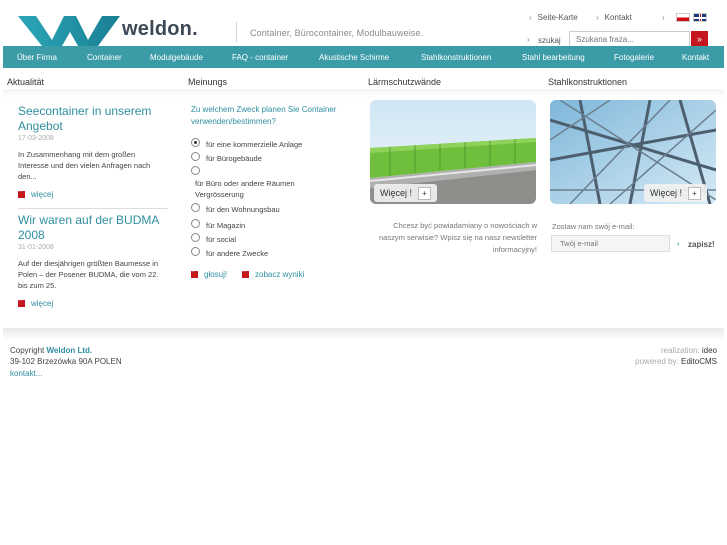 The width and height of the screenshot is (727, 545). I want to click on realization-label: realization:, so click(680, 350).